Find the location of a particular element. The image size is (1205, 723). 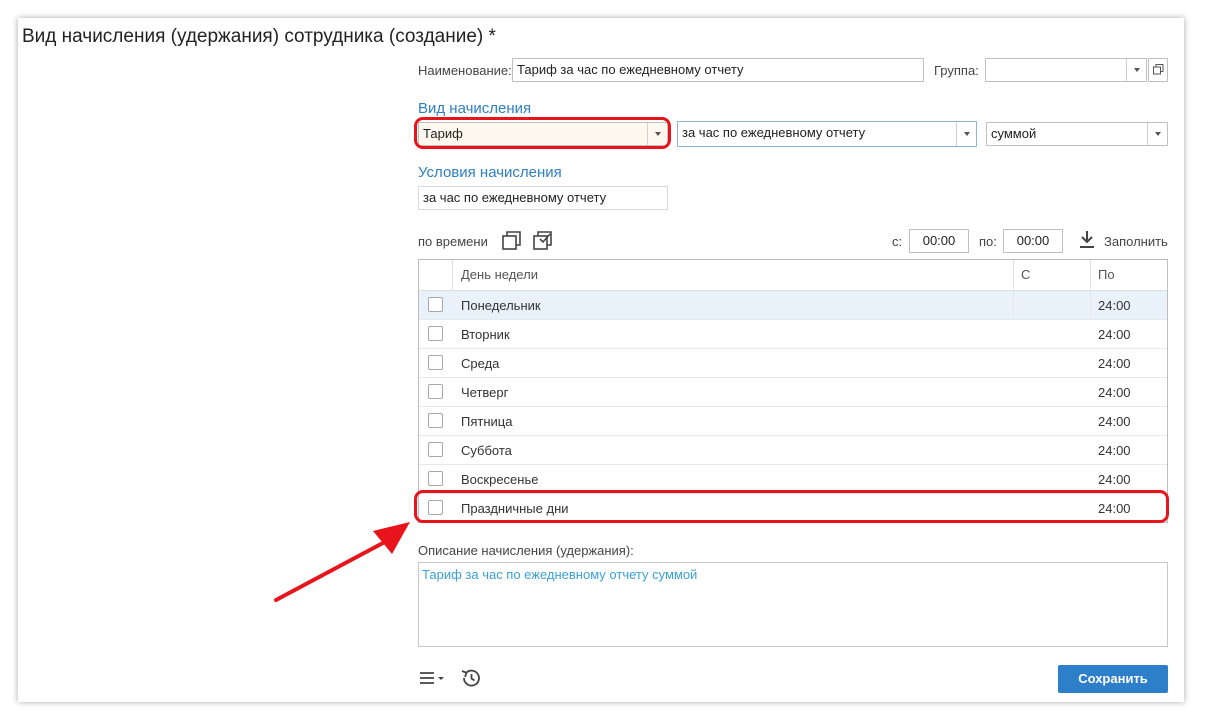

highlight-accrual-type is located at coordinates (542, 133).